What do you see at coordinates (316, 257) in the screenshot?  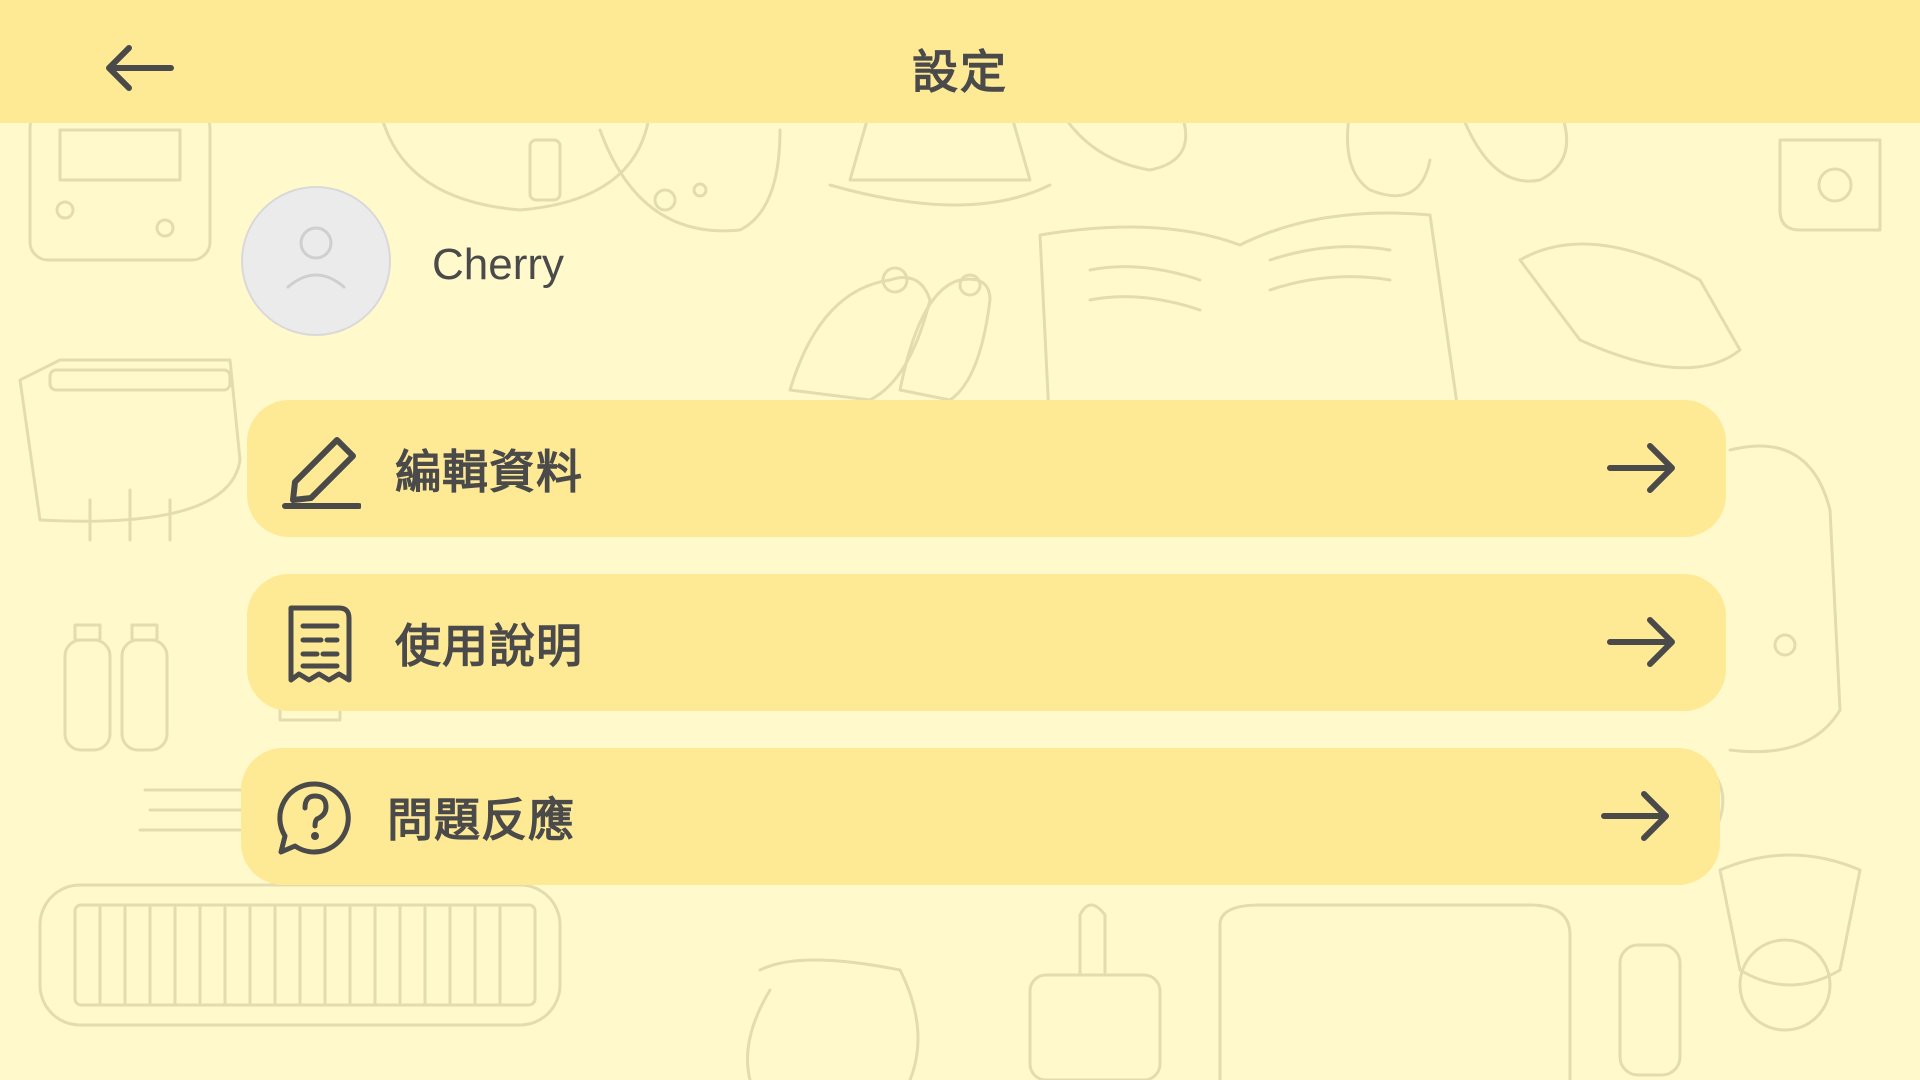 I see `user-icon` at bounding box center [316, 257].